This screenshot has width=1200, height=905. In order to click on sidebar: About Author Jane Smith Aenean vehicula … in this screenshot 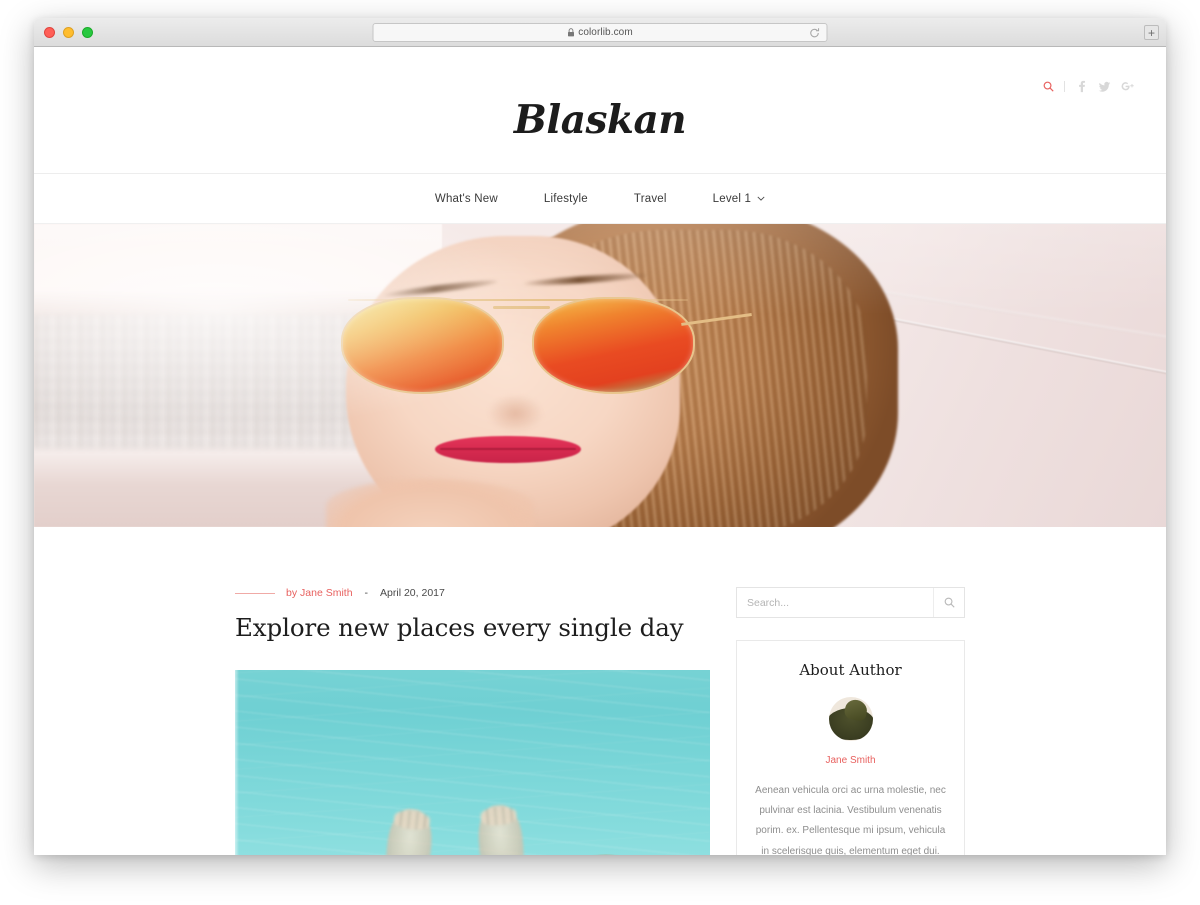, I will do `click(850, 721)`.